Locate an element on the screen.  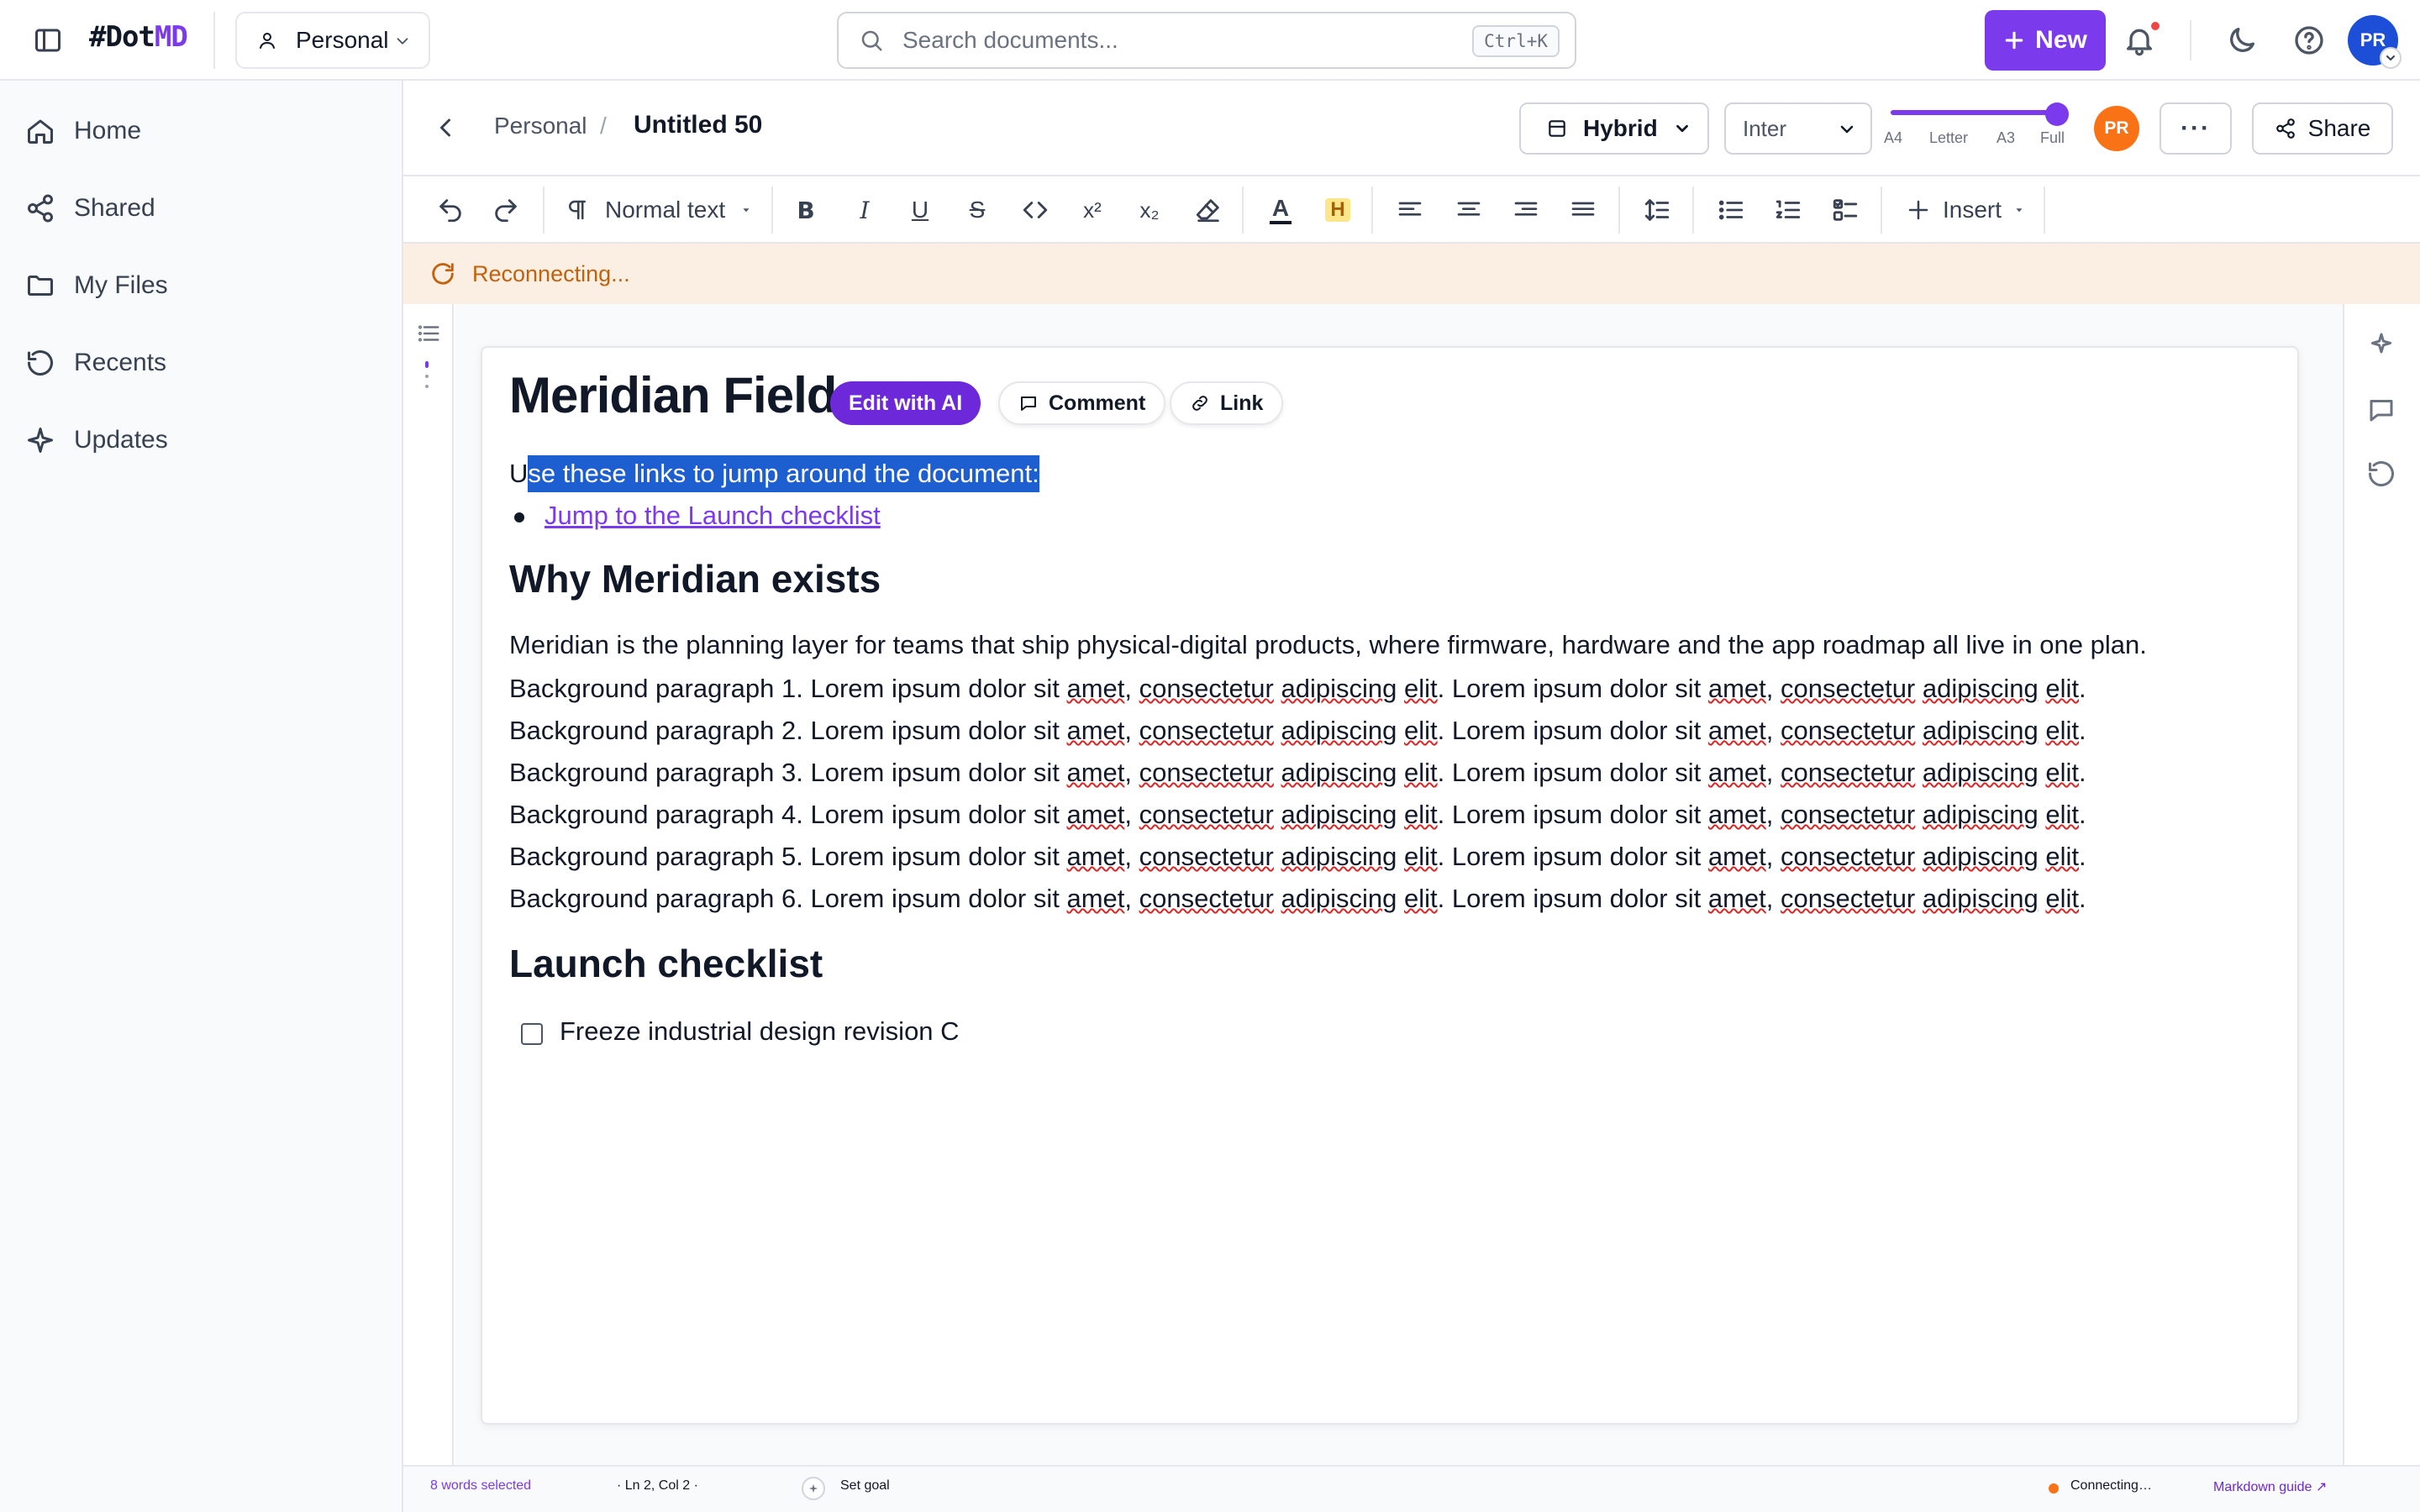
share-button: Share is located at coordinates (2323, 128).